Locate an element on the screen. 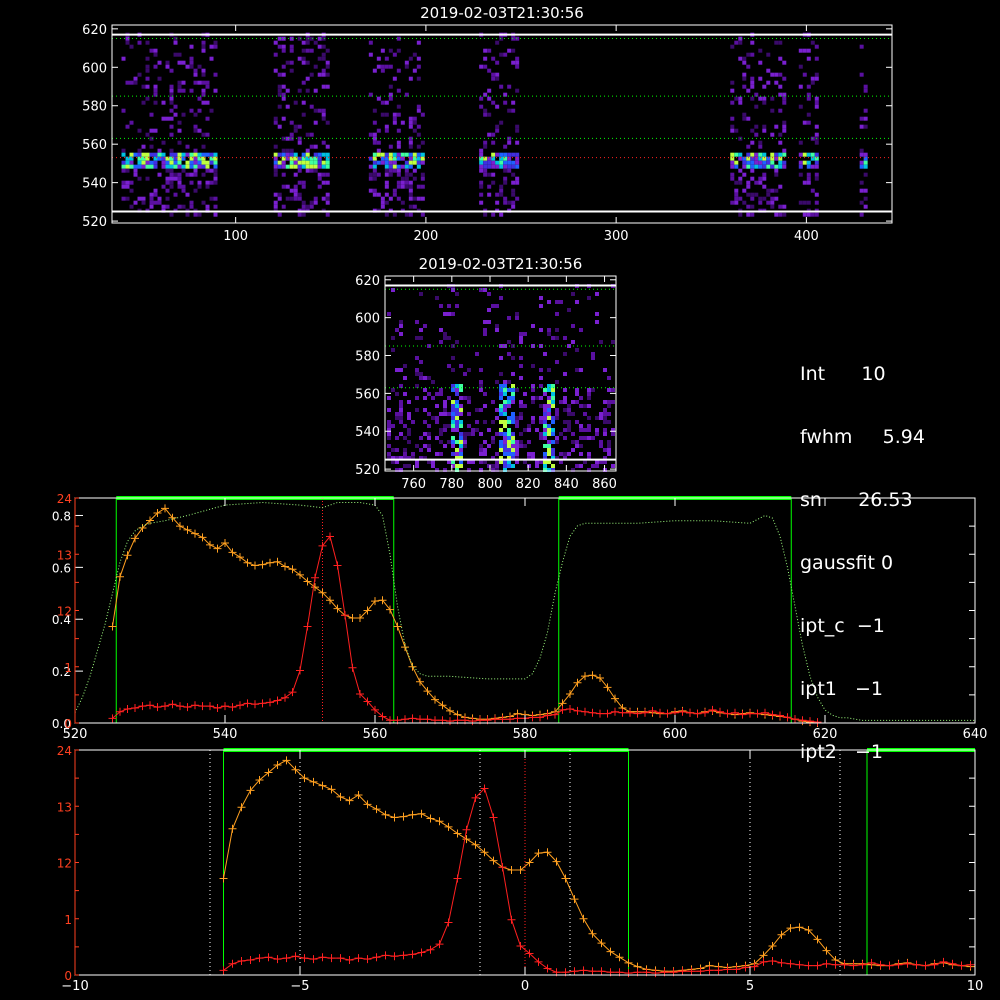  y-tick-label: 600 is located at coordinates (367, 319).